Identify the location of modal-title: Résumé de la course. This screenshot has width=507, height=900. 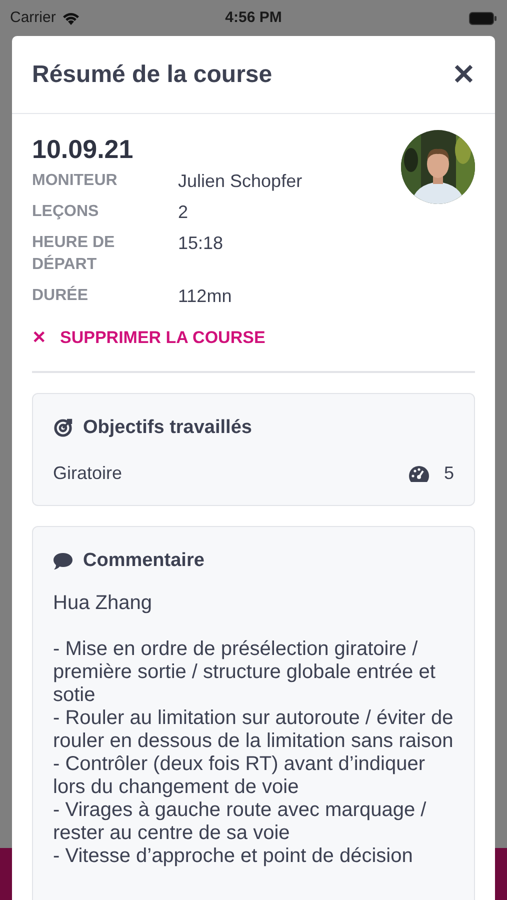
(152, 75).